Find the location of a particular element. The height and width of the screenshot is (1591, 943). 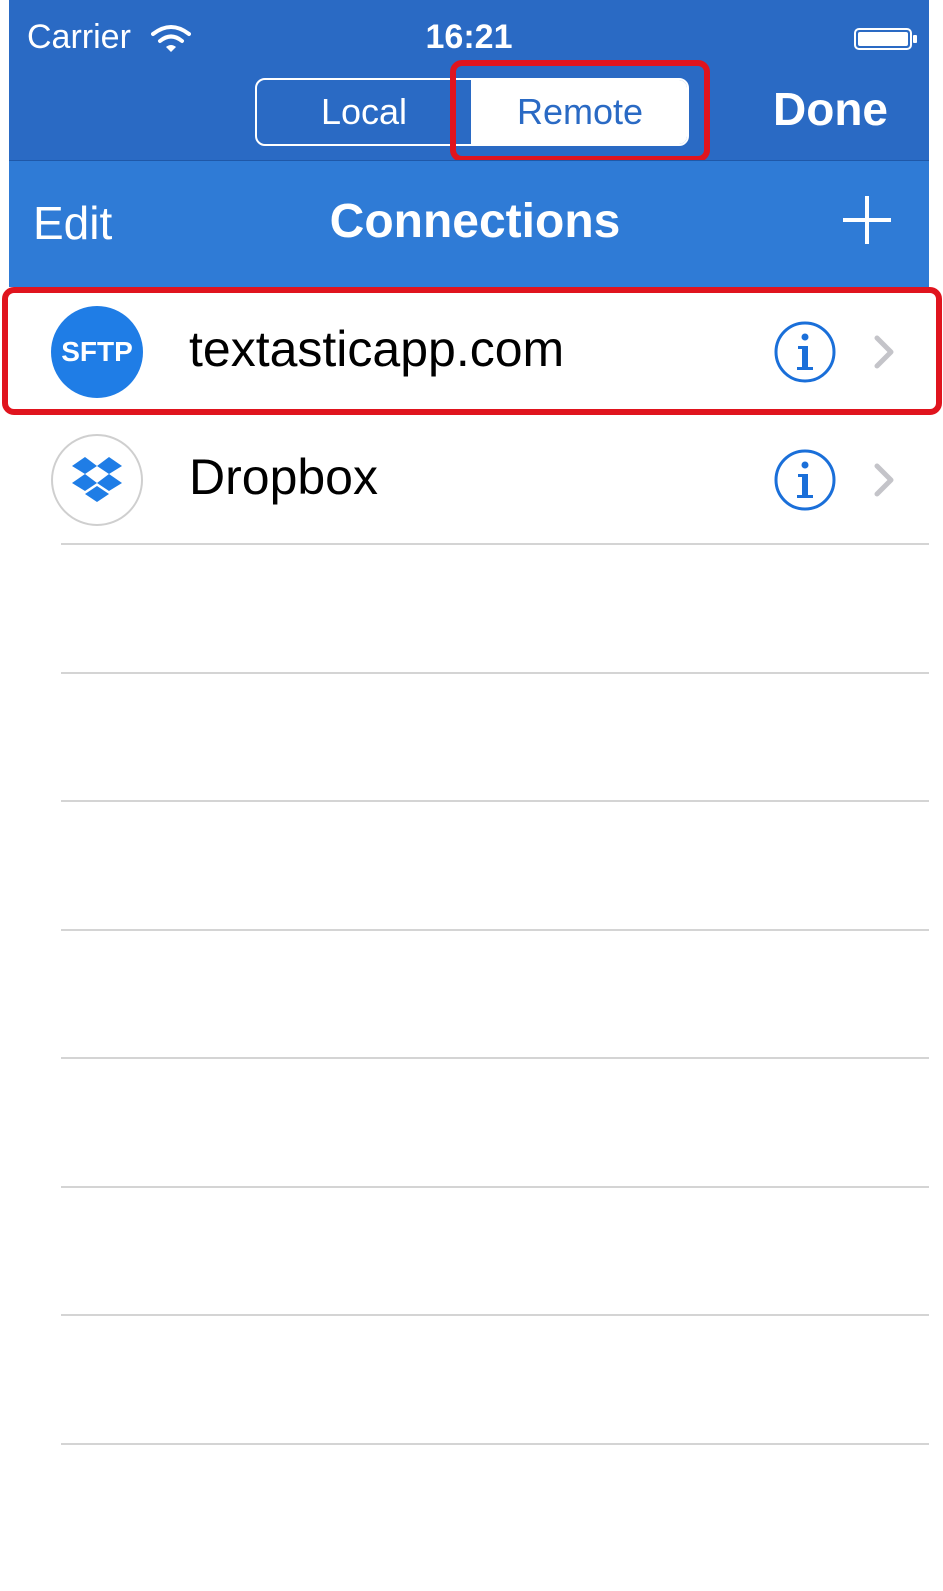

connection-name: Dropbox is located at coordinates (283, 477).